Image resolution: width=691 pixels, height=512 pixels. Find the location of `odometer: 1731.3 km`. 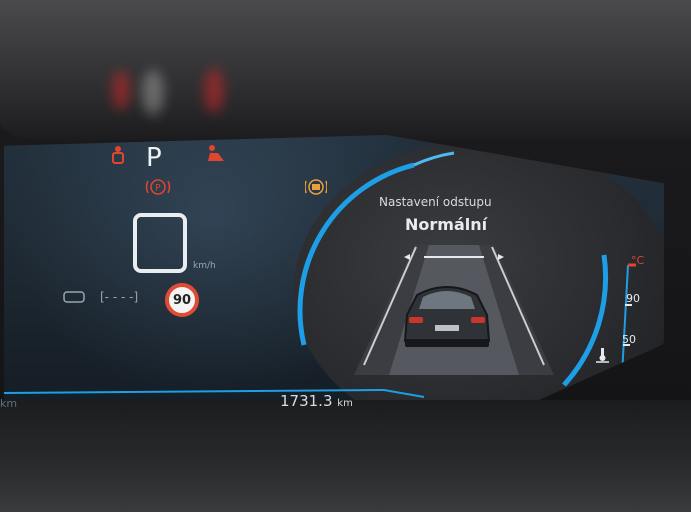

odometer: 1731.3 km is located at coordinates (316, 401).